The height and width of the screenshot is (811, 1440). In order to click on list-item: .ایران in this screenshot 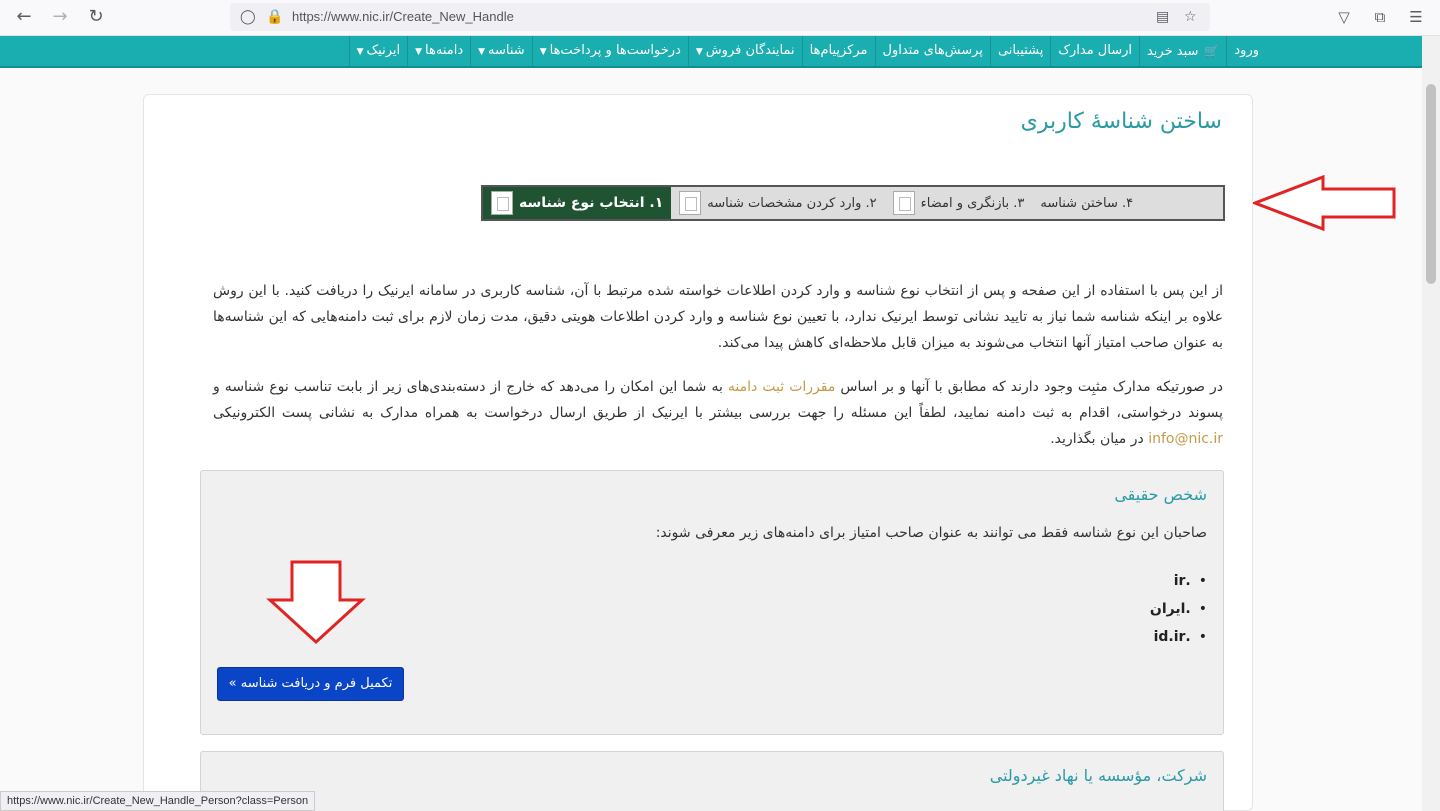, I will do `click(1178, 609)`.